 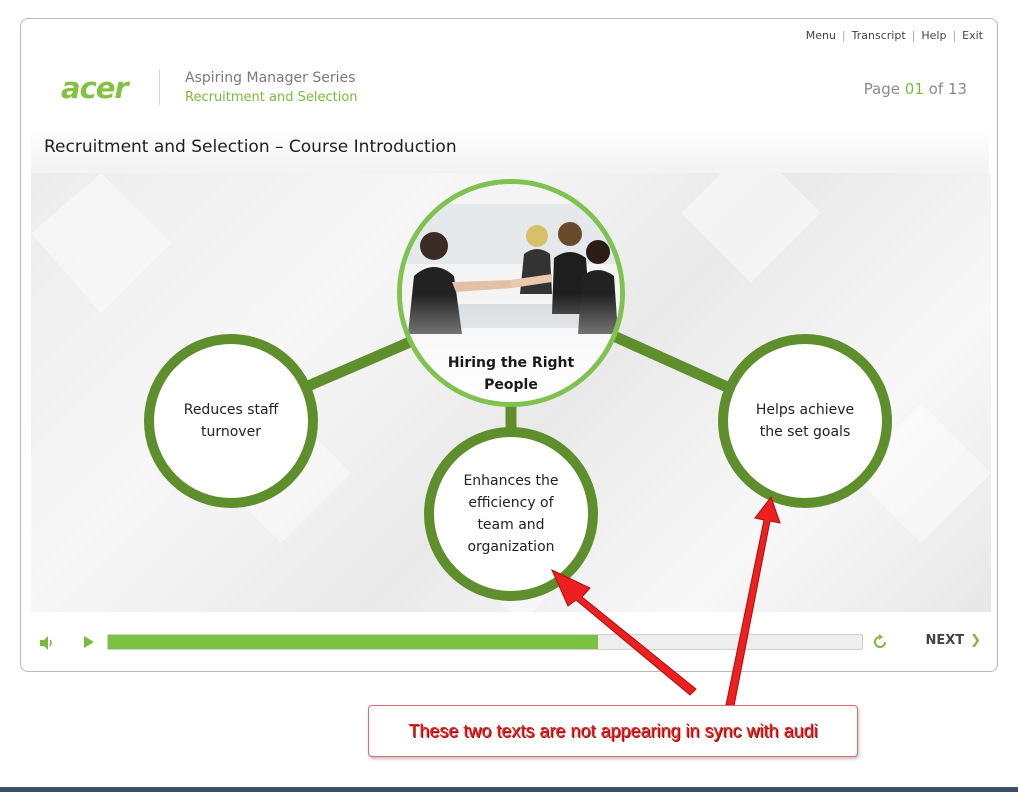 I want to click on acer-logo: acer, so click(x=95, y=88).